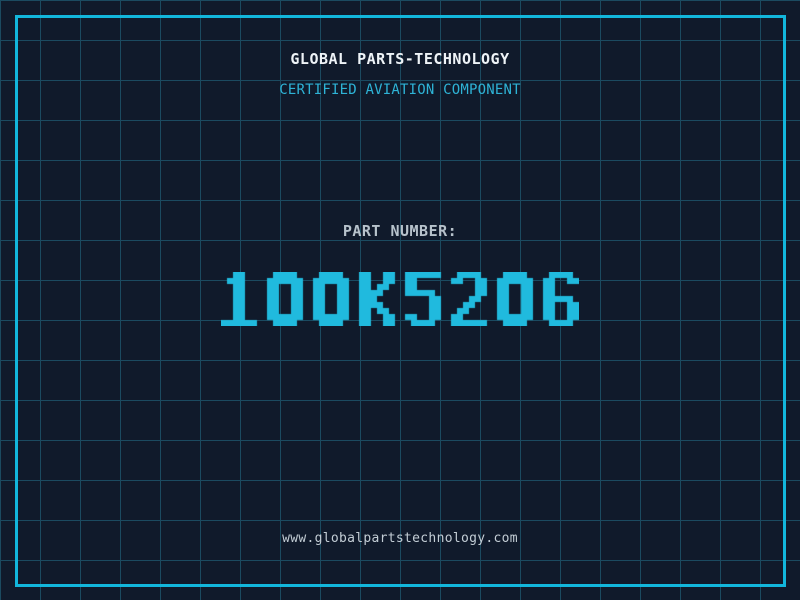 This screenshot has height=600, width=800. I want to click on certification-tagline: CERTIFIED AVIATION COMPONENT, so click(400, 90).